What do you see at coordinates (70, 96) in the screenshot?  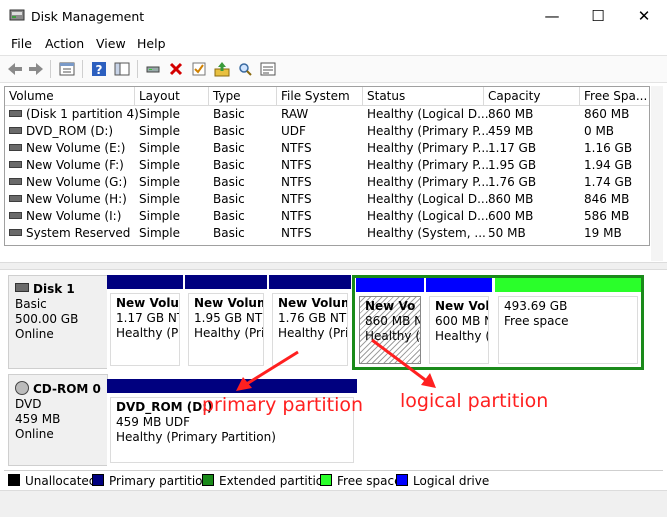 I see `column-volume: Volume` at bounding box center [70, 96].